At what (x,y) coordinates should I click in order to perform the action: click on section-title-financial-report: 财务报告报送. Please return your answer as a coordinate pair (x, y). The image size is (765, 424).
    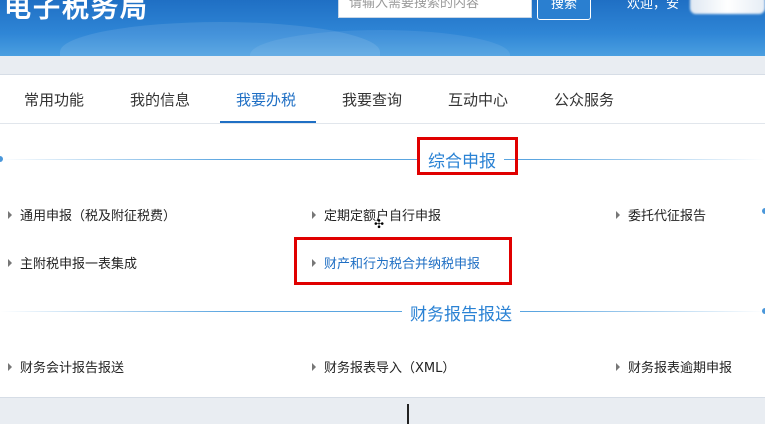
    Looking at the image, I should click on (461, 312).